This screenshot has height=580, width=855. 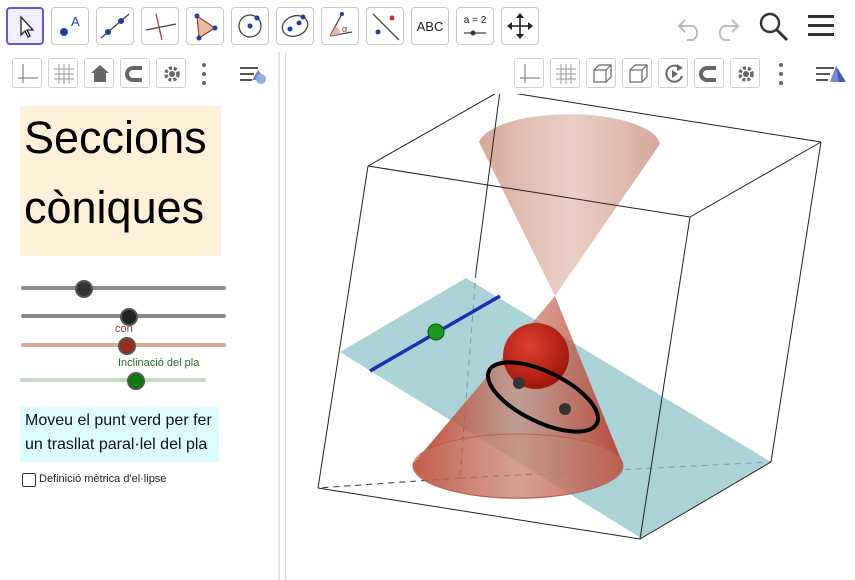 I want to click on main-toolbar: A α ABC a = 2, so click(x=427, y=26).